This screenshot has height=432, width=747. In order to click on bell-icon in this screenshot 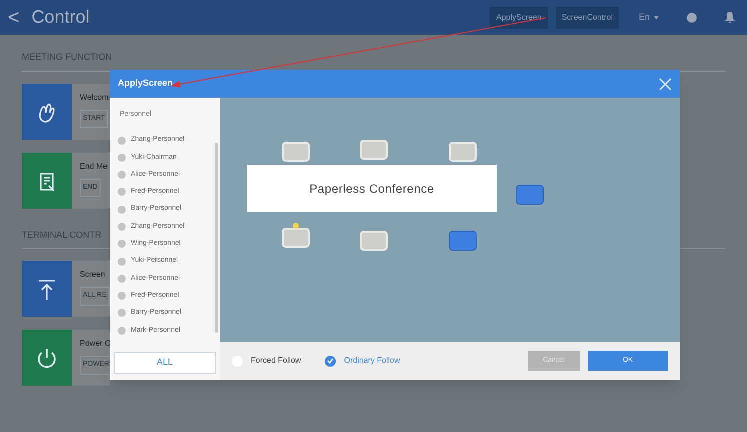, I will do `click(730, 17)`.